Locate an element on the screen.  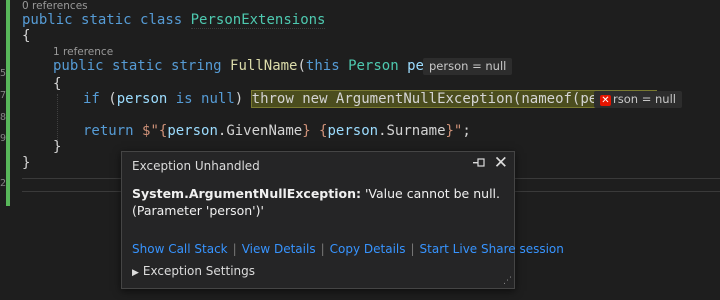
keyword: string is located at coordinates (196, 66).